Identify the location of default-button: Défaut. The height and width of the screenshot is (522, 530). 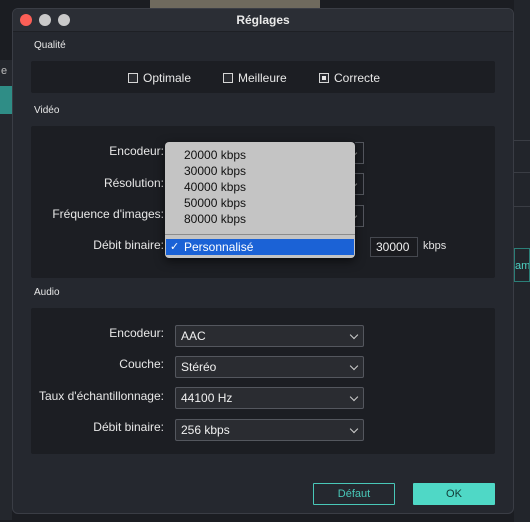
(354, 494).